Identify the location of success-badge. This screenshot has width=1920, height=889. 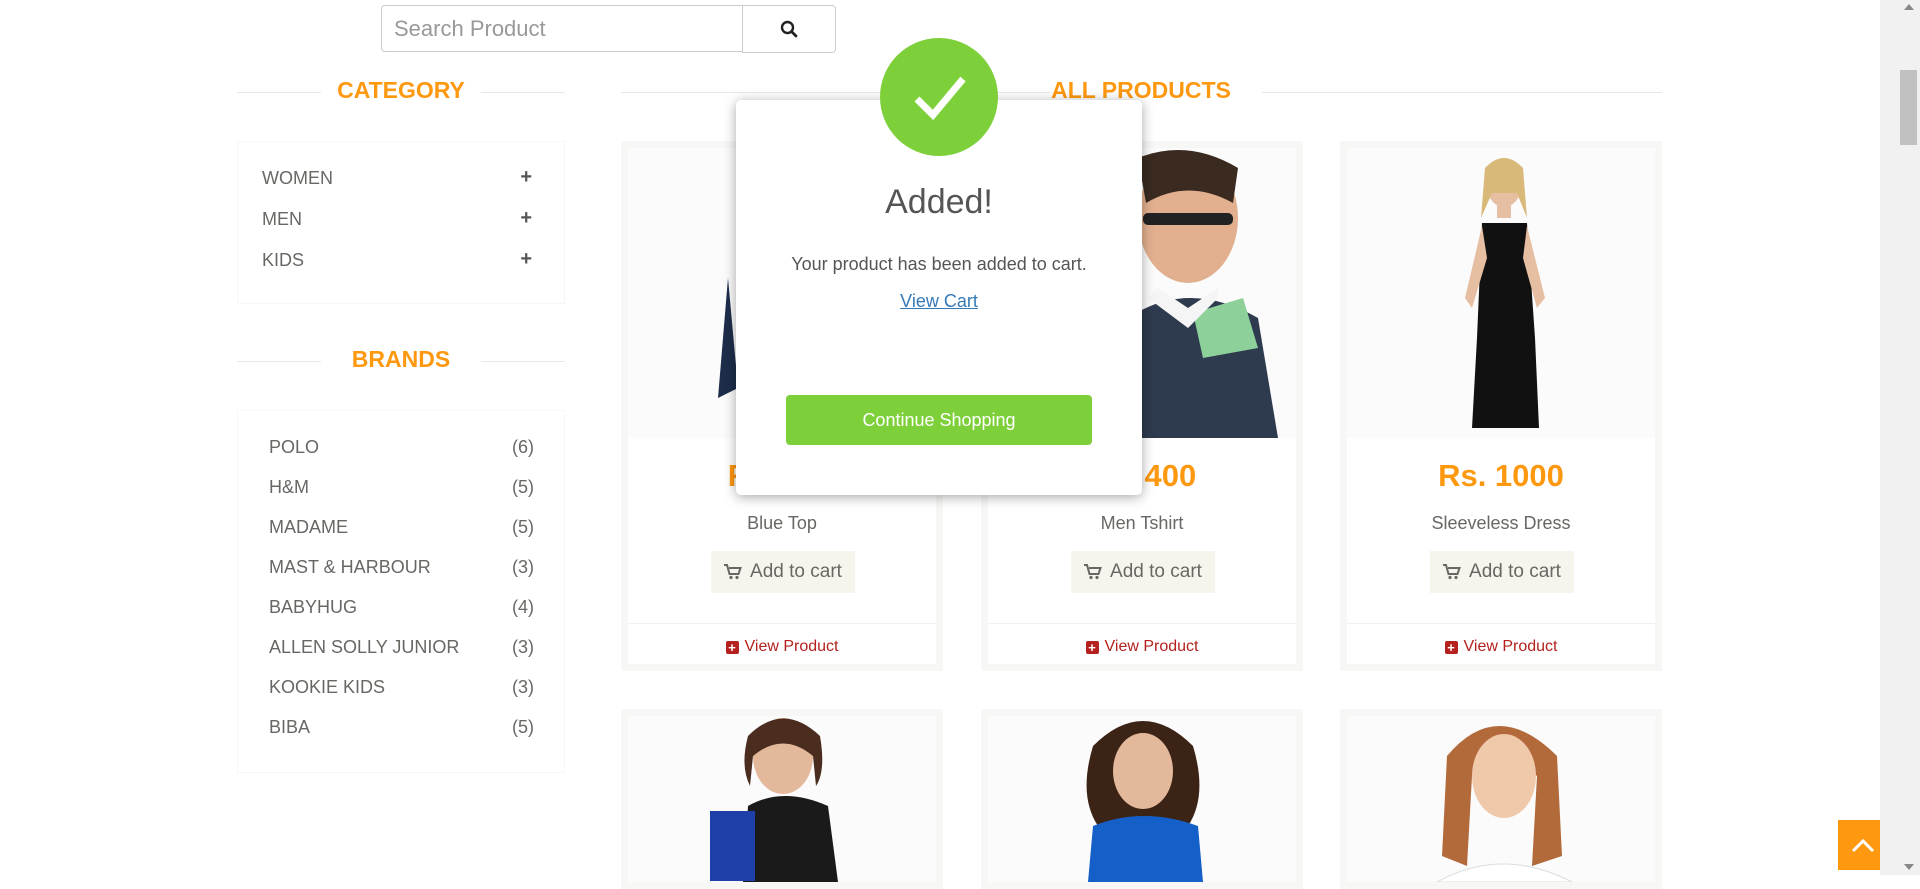
(939, 97).